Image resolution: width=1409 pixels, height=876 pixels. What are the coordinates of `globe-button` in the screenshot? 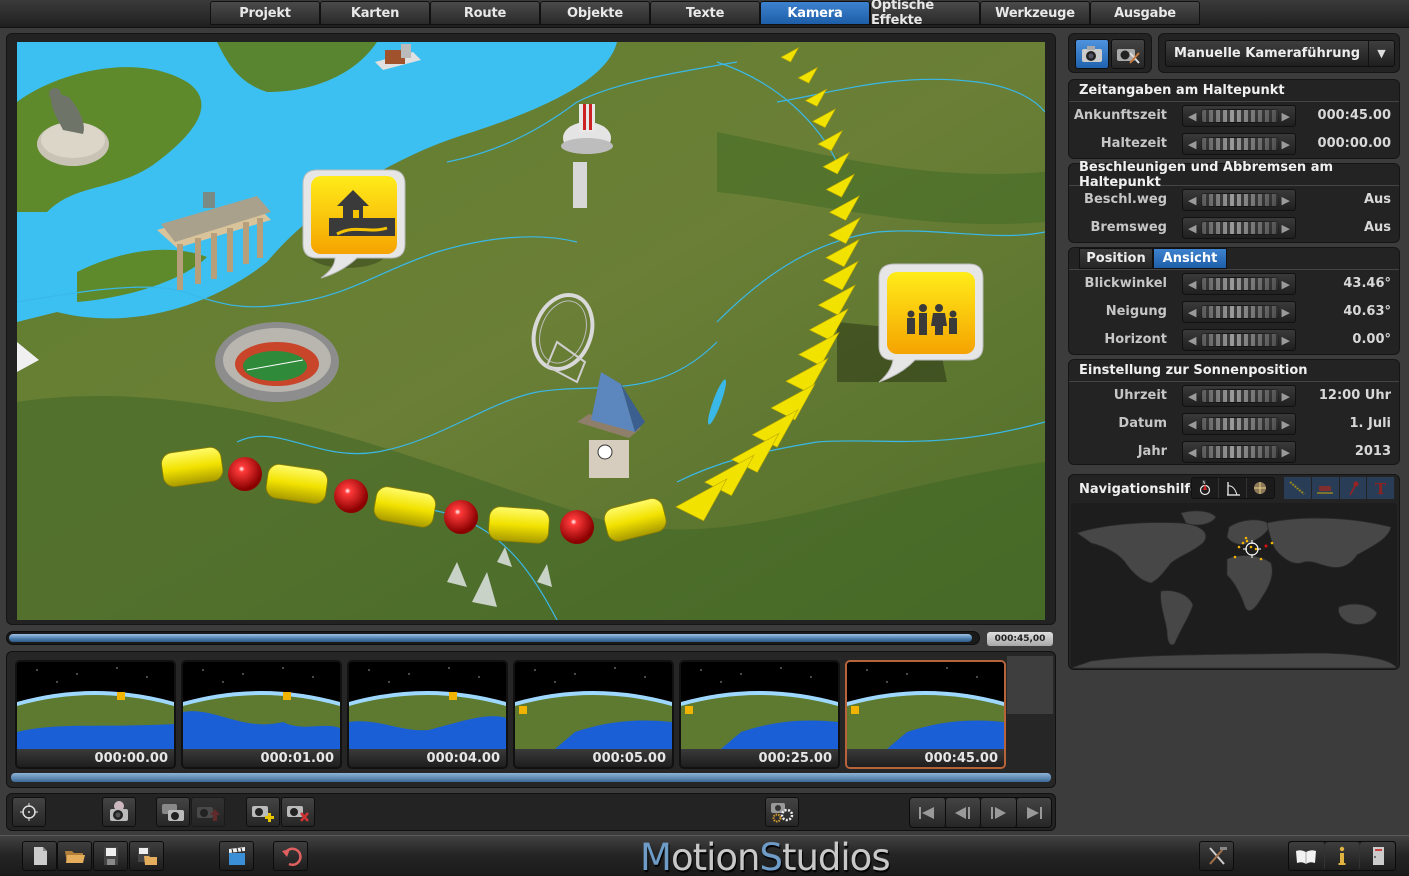 It's located at (1260, 488).